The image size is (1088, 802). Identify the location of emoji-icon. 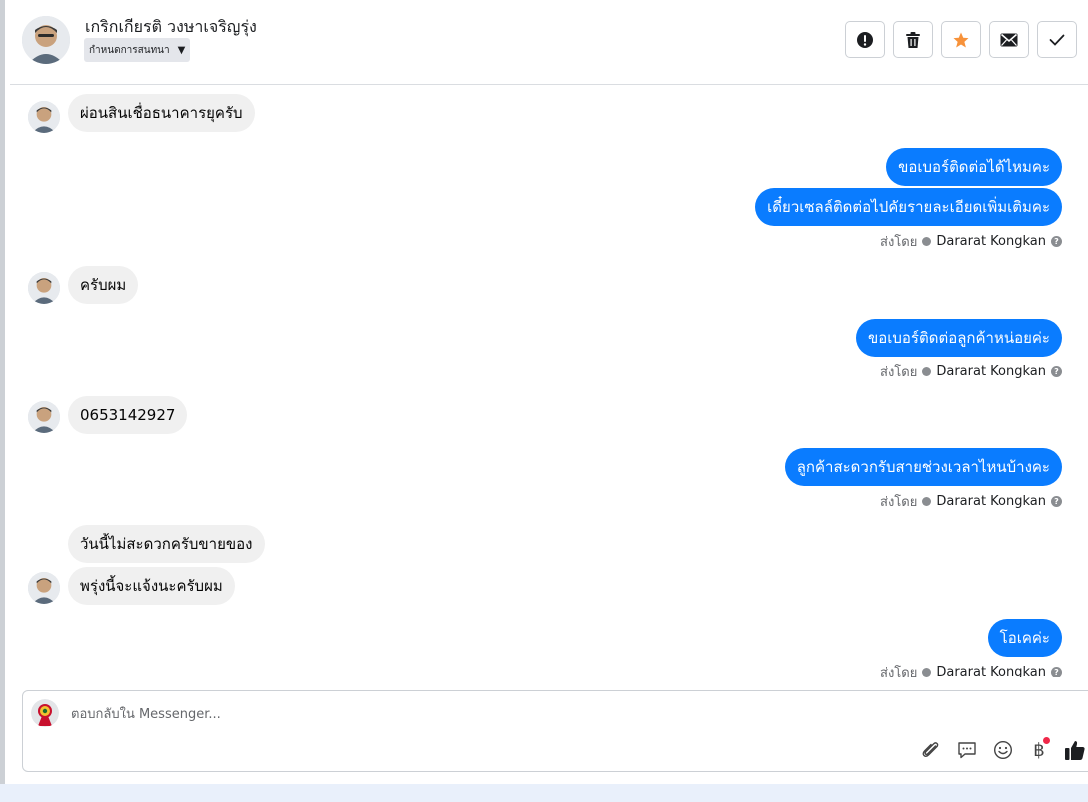
(1003, 750).